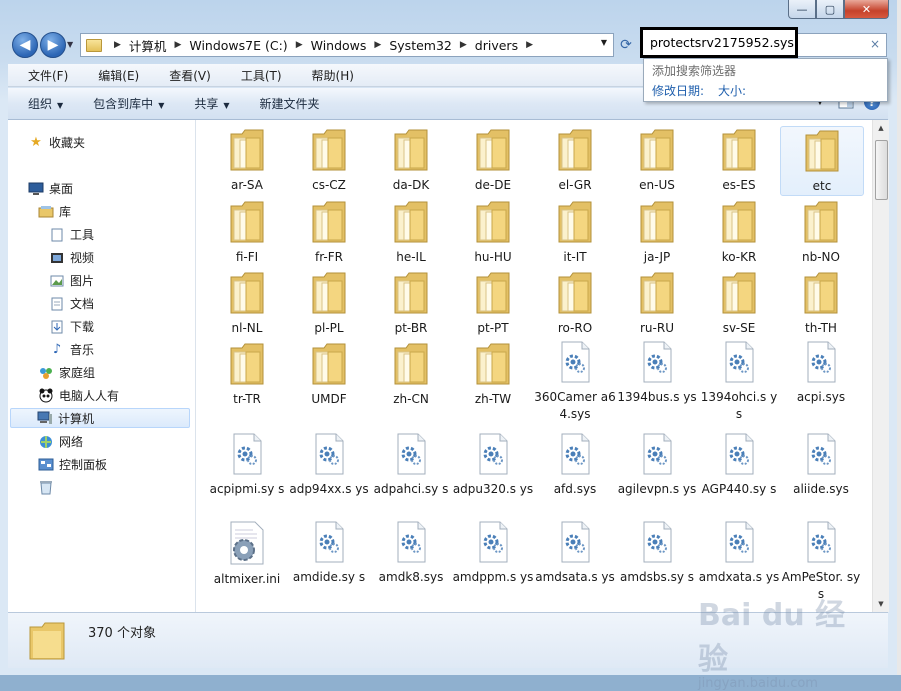 The height and width of the screenshot is (691, 901). I want to click on folder-item: ko-KR, so click(739, 232).